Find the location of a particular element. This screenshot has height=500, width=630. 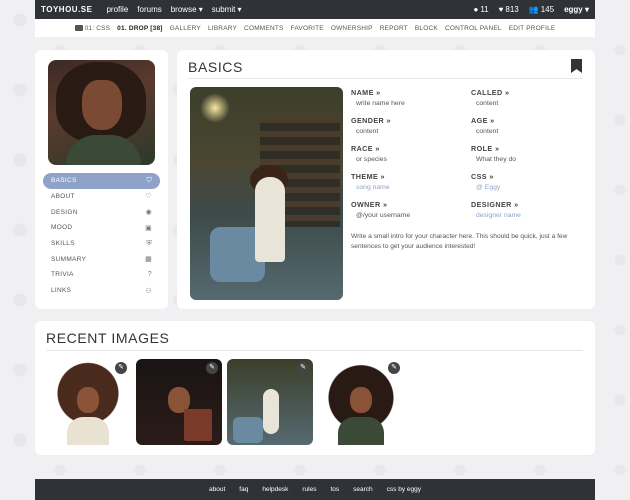

footer-tos: tos is located at coordinates (334, 489).